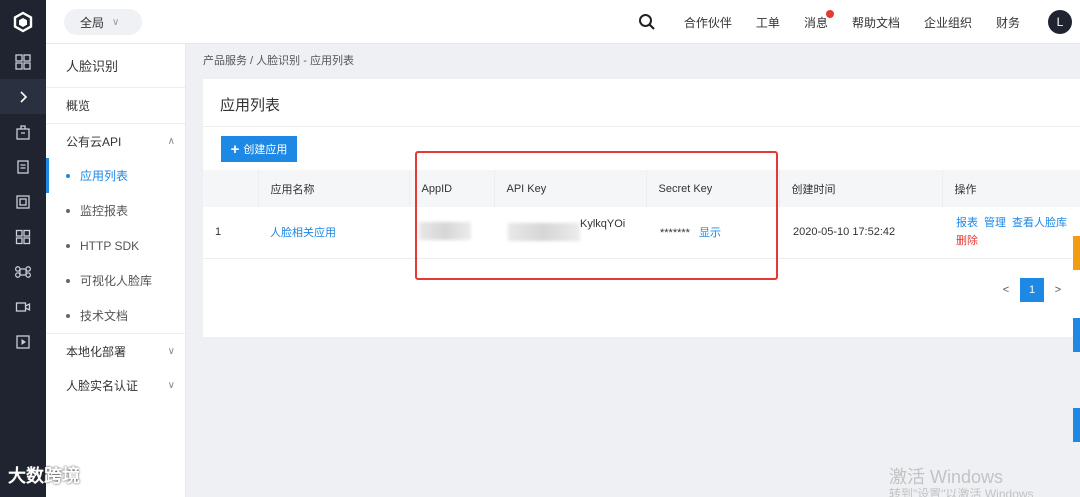 The height and width of the screenshot is (497, 1080). Describe the element at coordinates (92, 22) in the screenshot. I see `scope-label: 全局` at that location.